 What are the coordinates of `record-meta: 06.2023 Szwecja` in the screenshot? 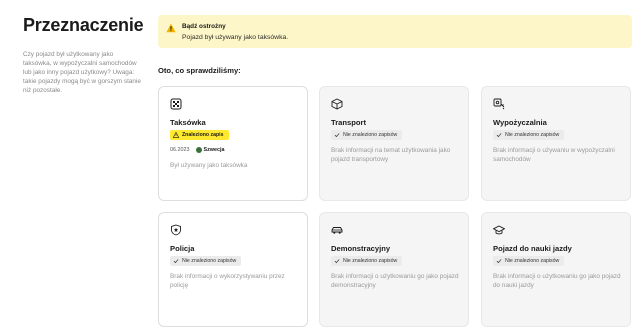 It's located at (197, 150).